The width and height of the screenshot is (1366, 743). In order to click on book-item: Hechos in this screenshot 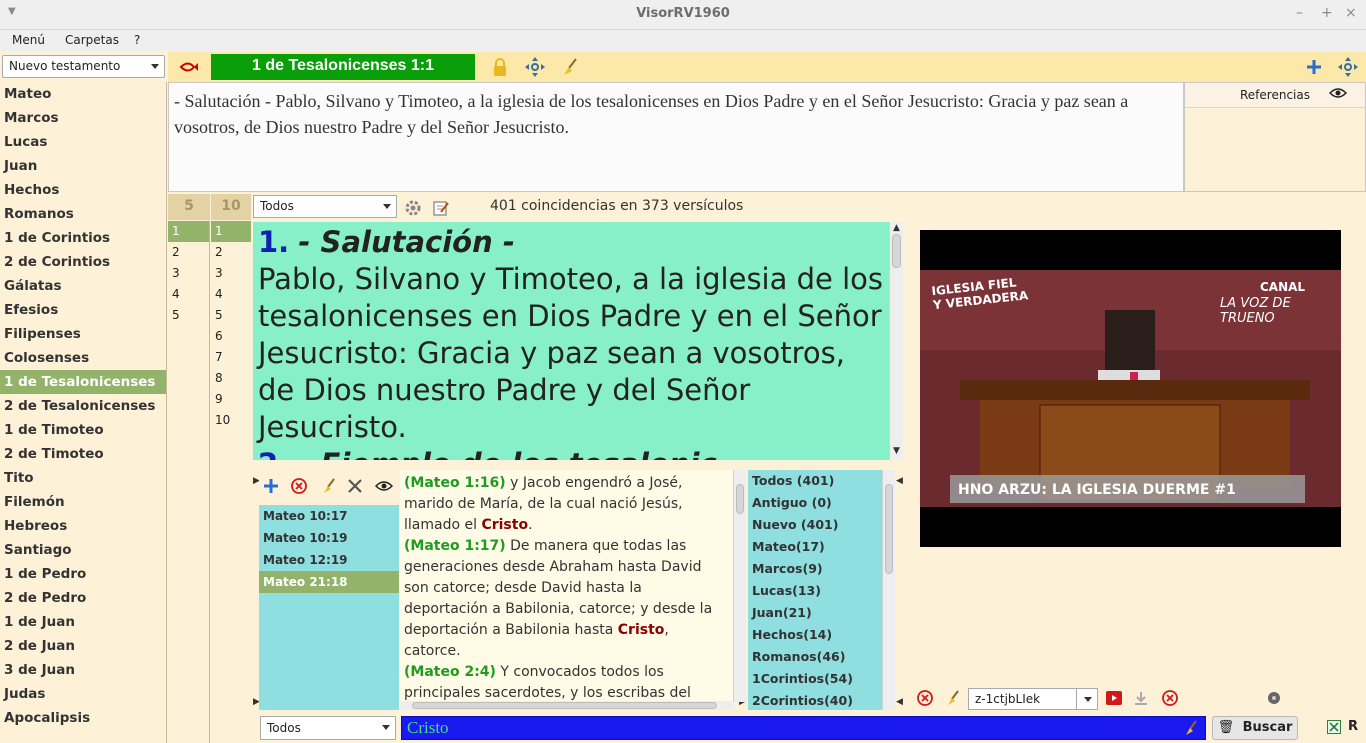, I will do `click(83, 190)`.